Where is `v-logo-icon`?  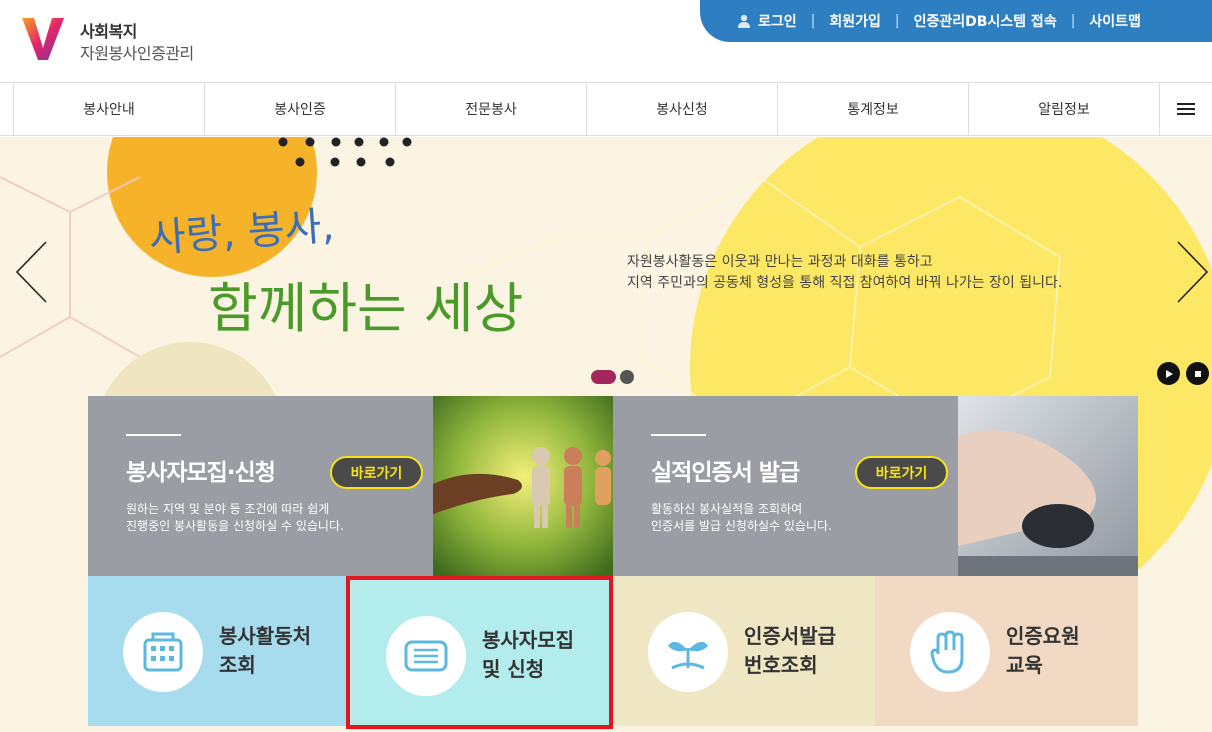 v-logo-icon is located at coordinates (43, 39).